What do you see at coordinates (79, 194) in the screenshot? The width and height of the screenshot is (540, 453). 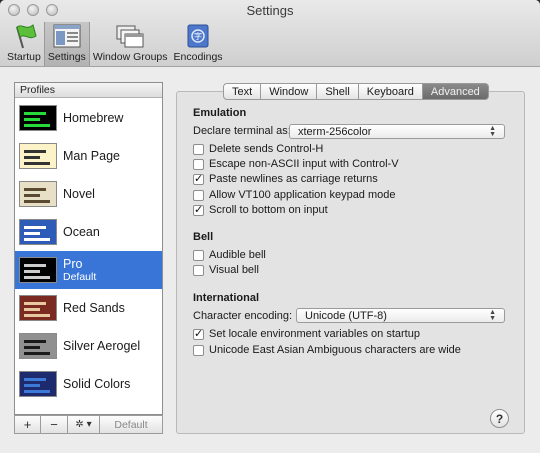 I see `profile-name: Novel` at bounding box center [79, 194].